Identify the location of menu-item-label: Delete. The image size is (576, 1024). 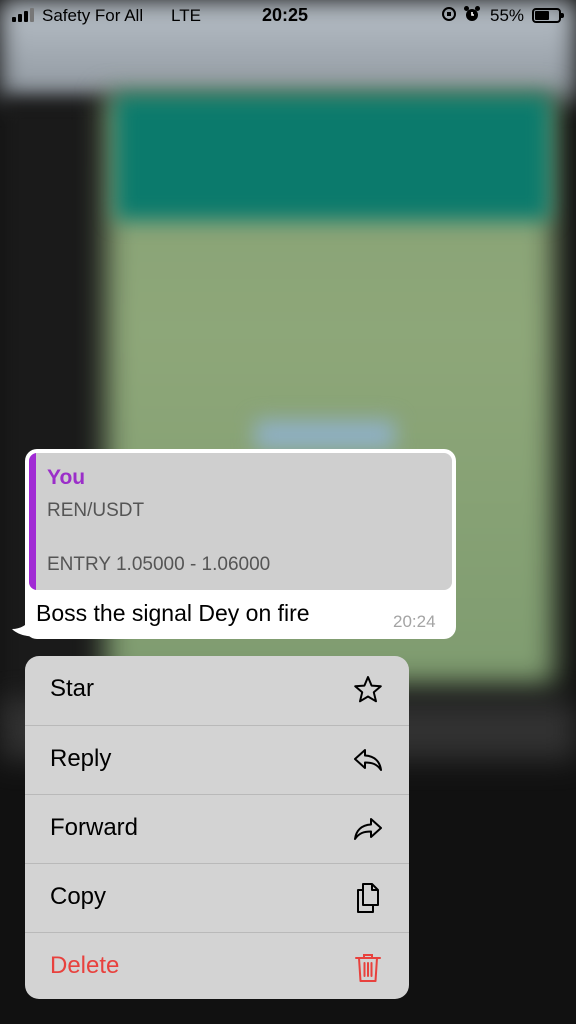
(85, 965).